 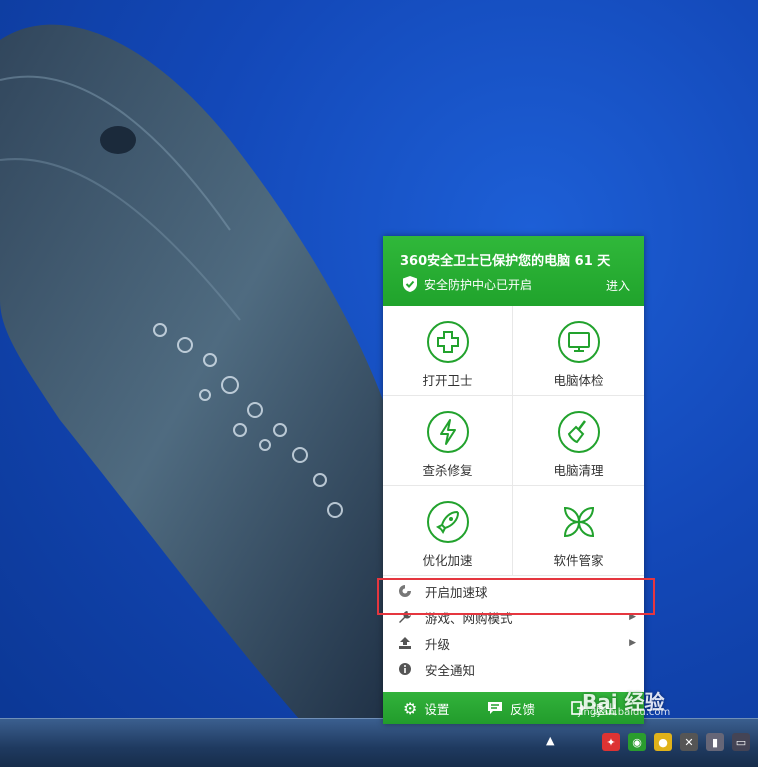 I want to click on shield-plus-icon, so click(x=447, y=342).